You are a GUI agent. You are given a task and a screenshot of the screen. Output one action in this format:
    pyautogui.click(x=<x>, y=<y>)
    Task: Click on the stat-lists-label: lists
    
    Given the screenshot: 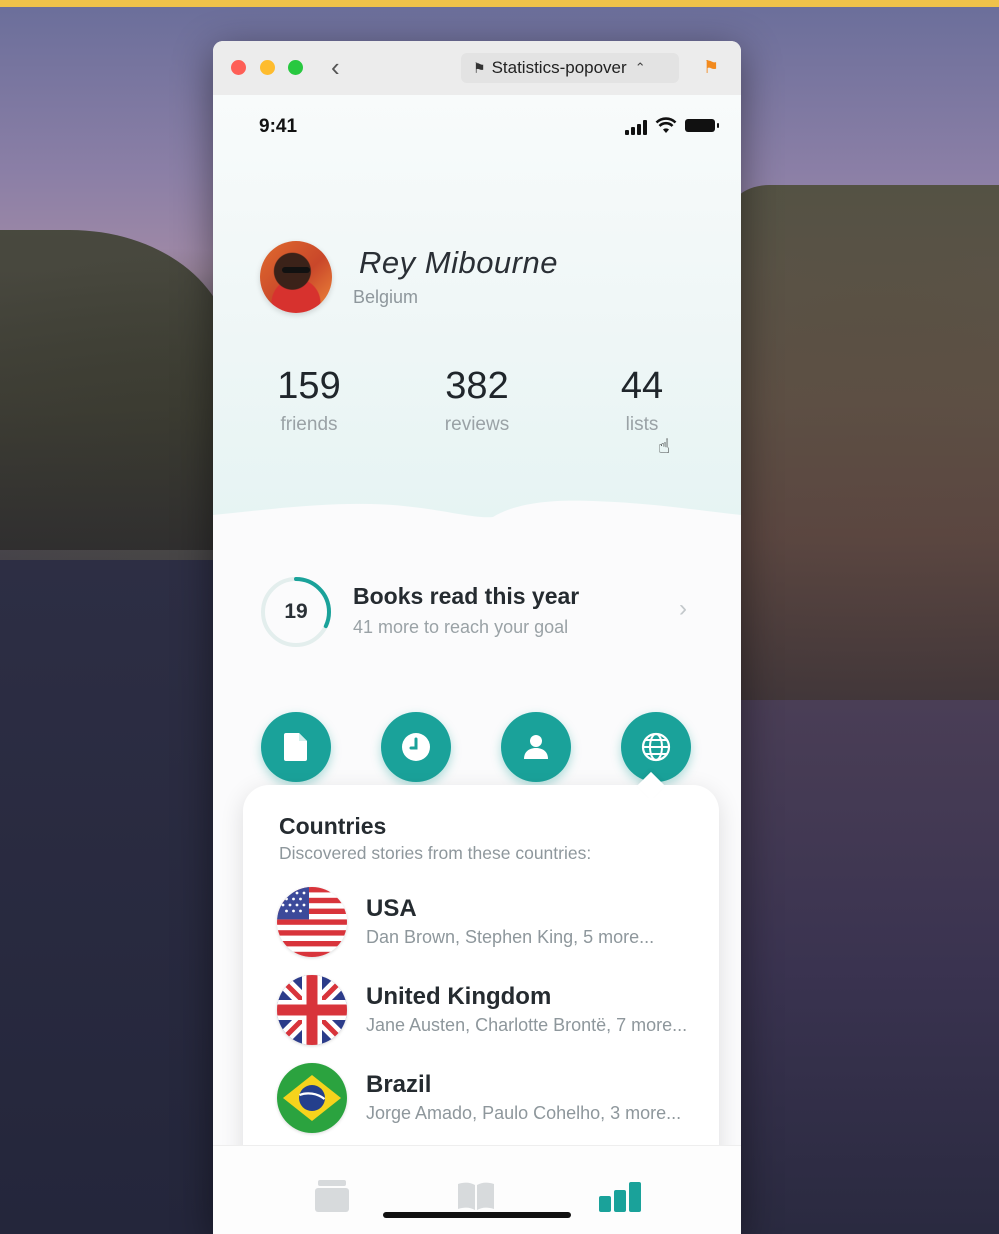 What is the action you would take?
    pyautogui.click(x=642, y=424)
    